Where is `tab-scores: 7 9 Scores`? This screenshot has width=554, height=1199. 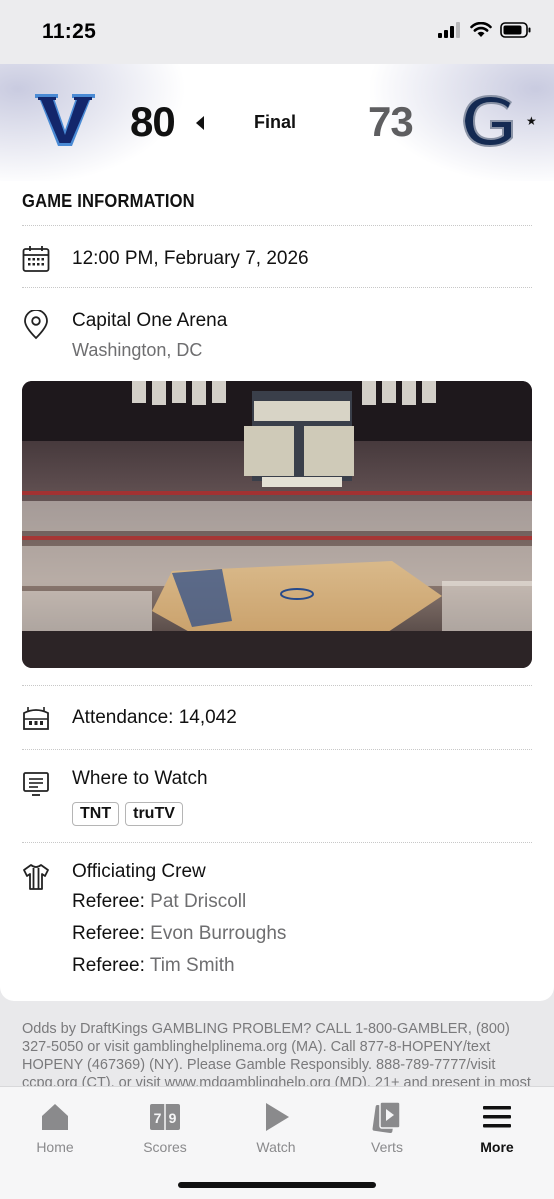 tab-scores: 7 9 Scores is located at coordinates (165, 1126).